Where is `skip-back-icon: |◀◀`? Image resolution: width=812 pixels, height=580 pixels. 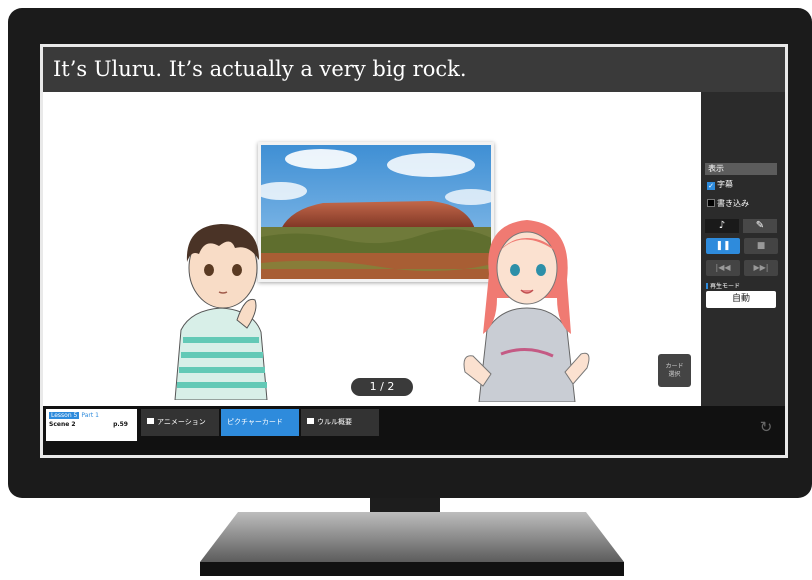 skip-back-icon: |◀◀ is located at coordinates (723, 267).